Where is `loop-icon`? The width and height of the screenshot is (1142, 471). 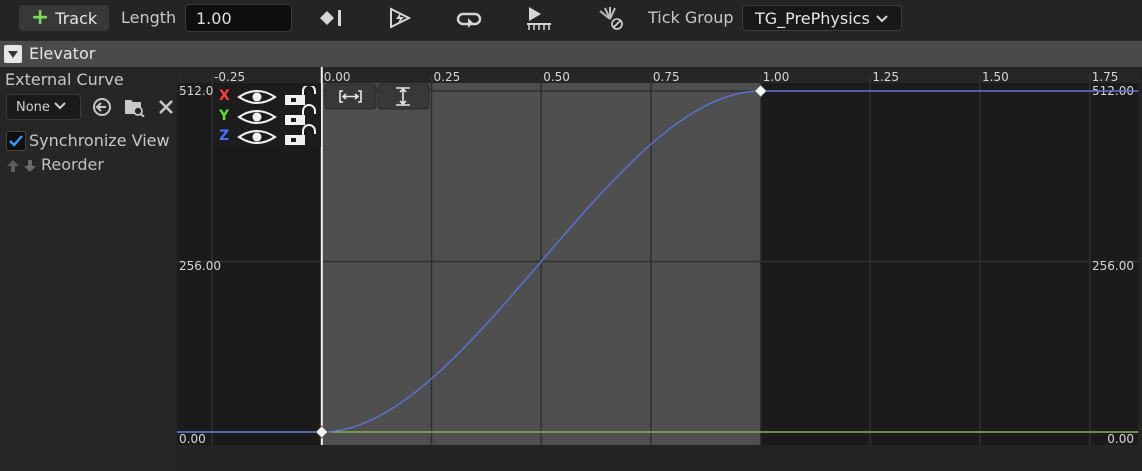 loop-icon is located at coordinates (470, 18).